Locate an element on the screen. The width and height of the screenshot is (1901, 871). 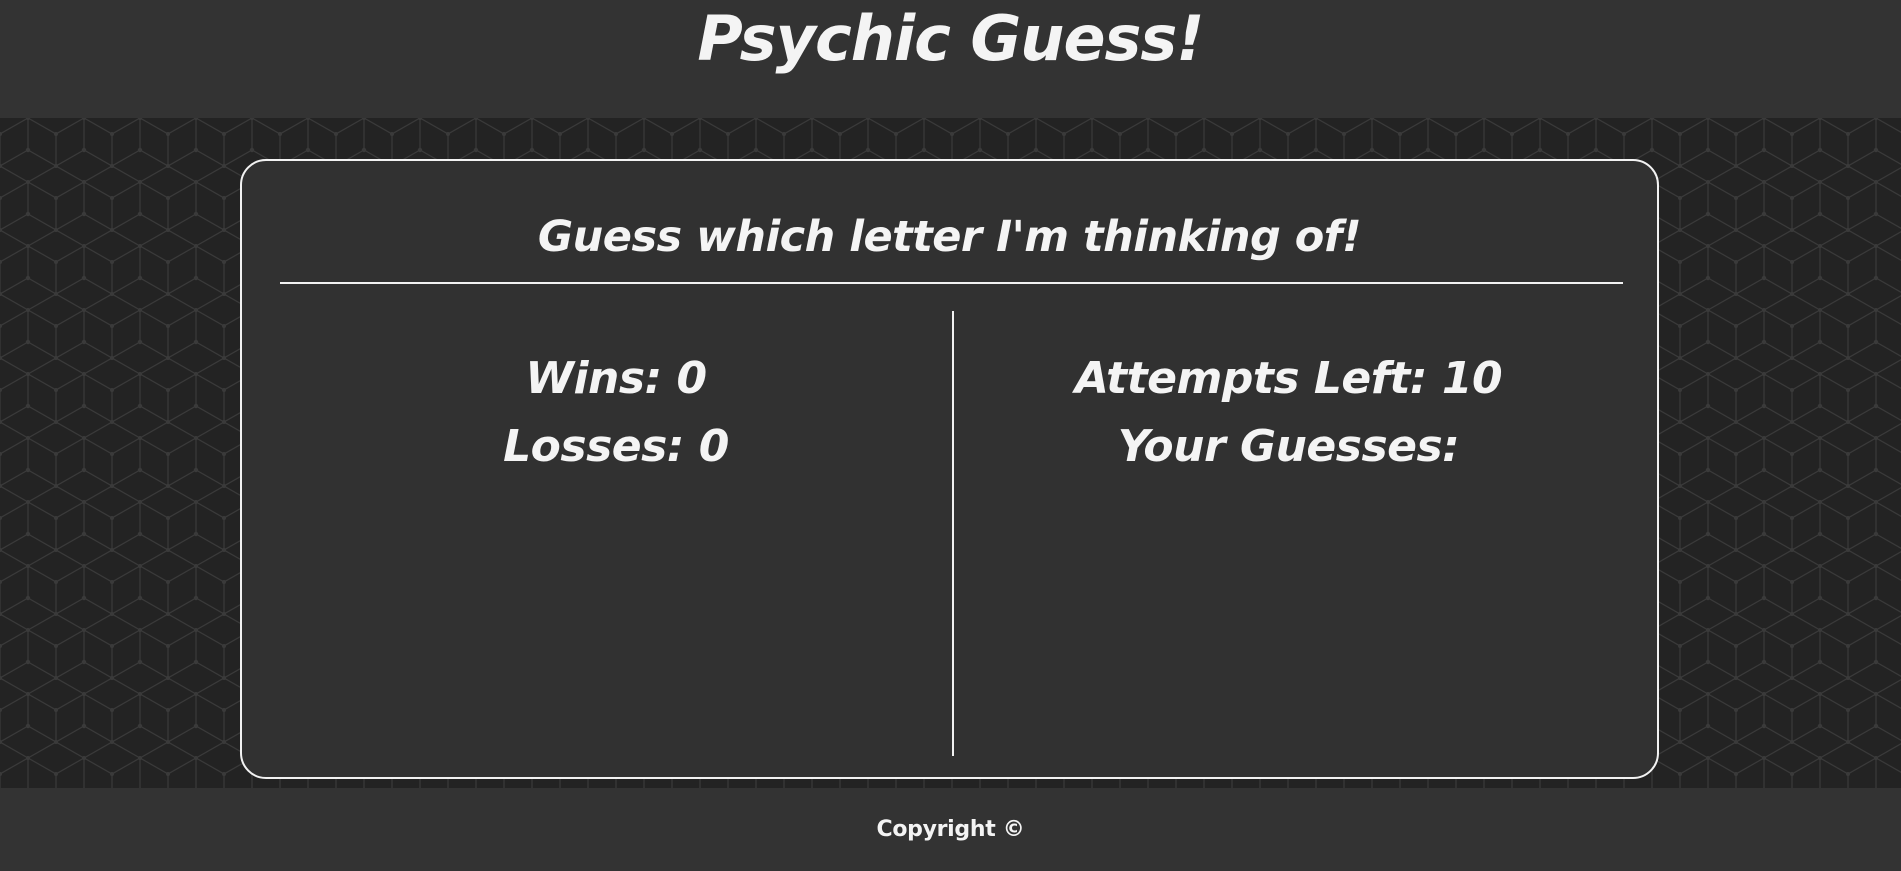
losses-stat: Losses: 0 is located at coordinates (616, 447).